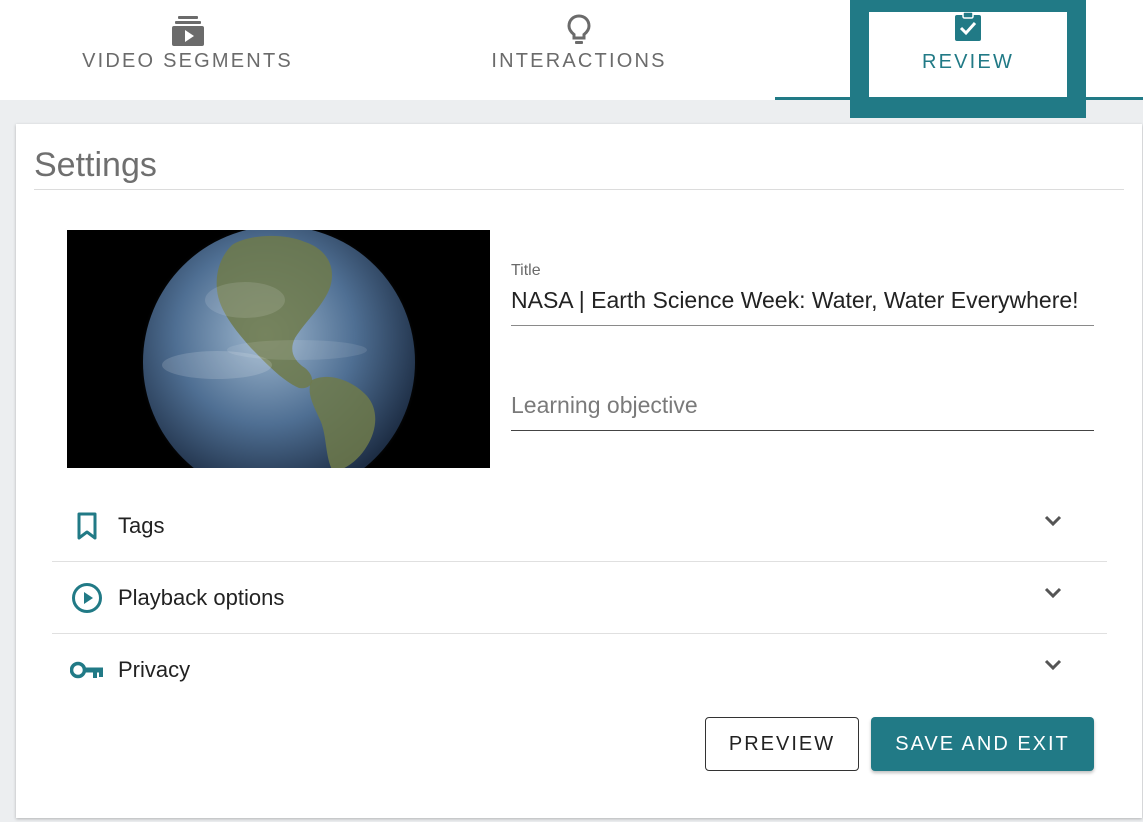  I want to click on video-thumbnail, so click(278, 349).